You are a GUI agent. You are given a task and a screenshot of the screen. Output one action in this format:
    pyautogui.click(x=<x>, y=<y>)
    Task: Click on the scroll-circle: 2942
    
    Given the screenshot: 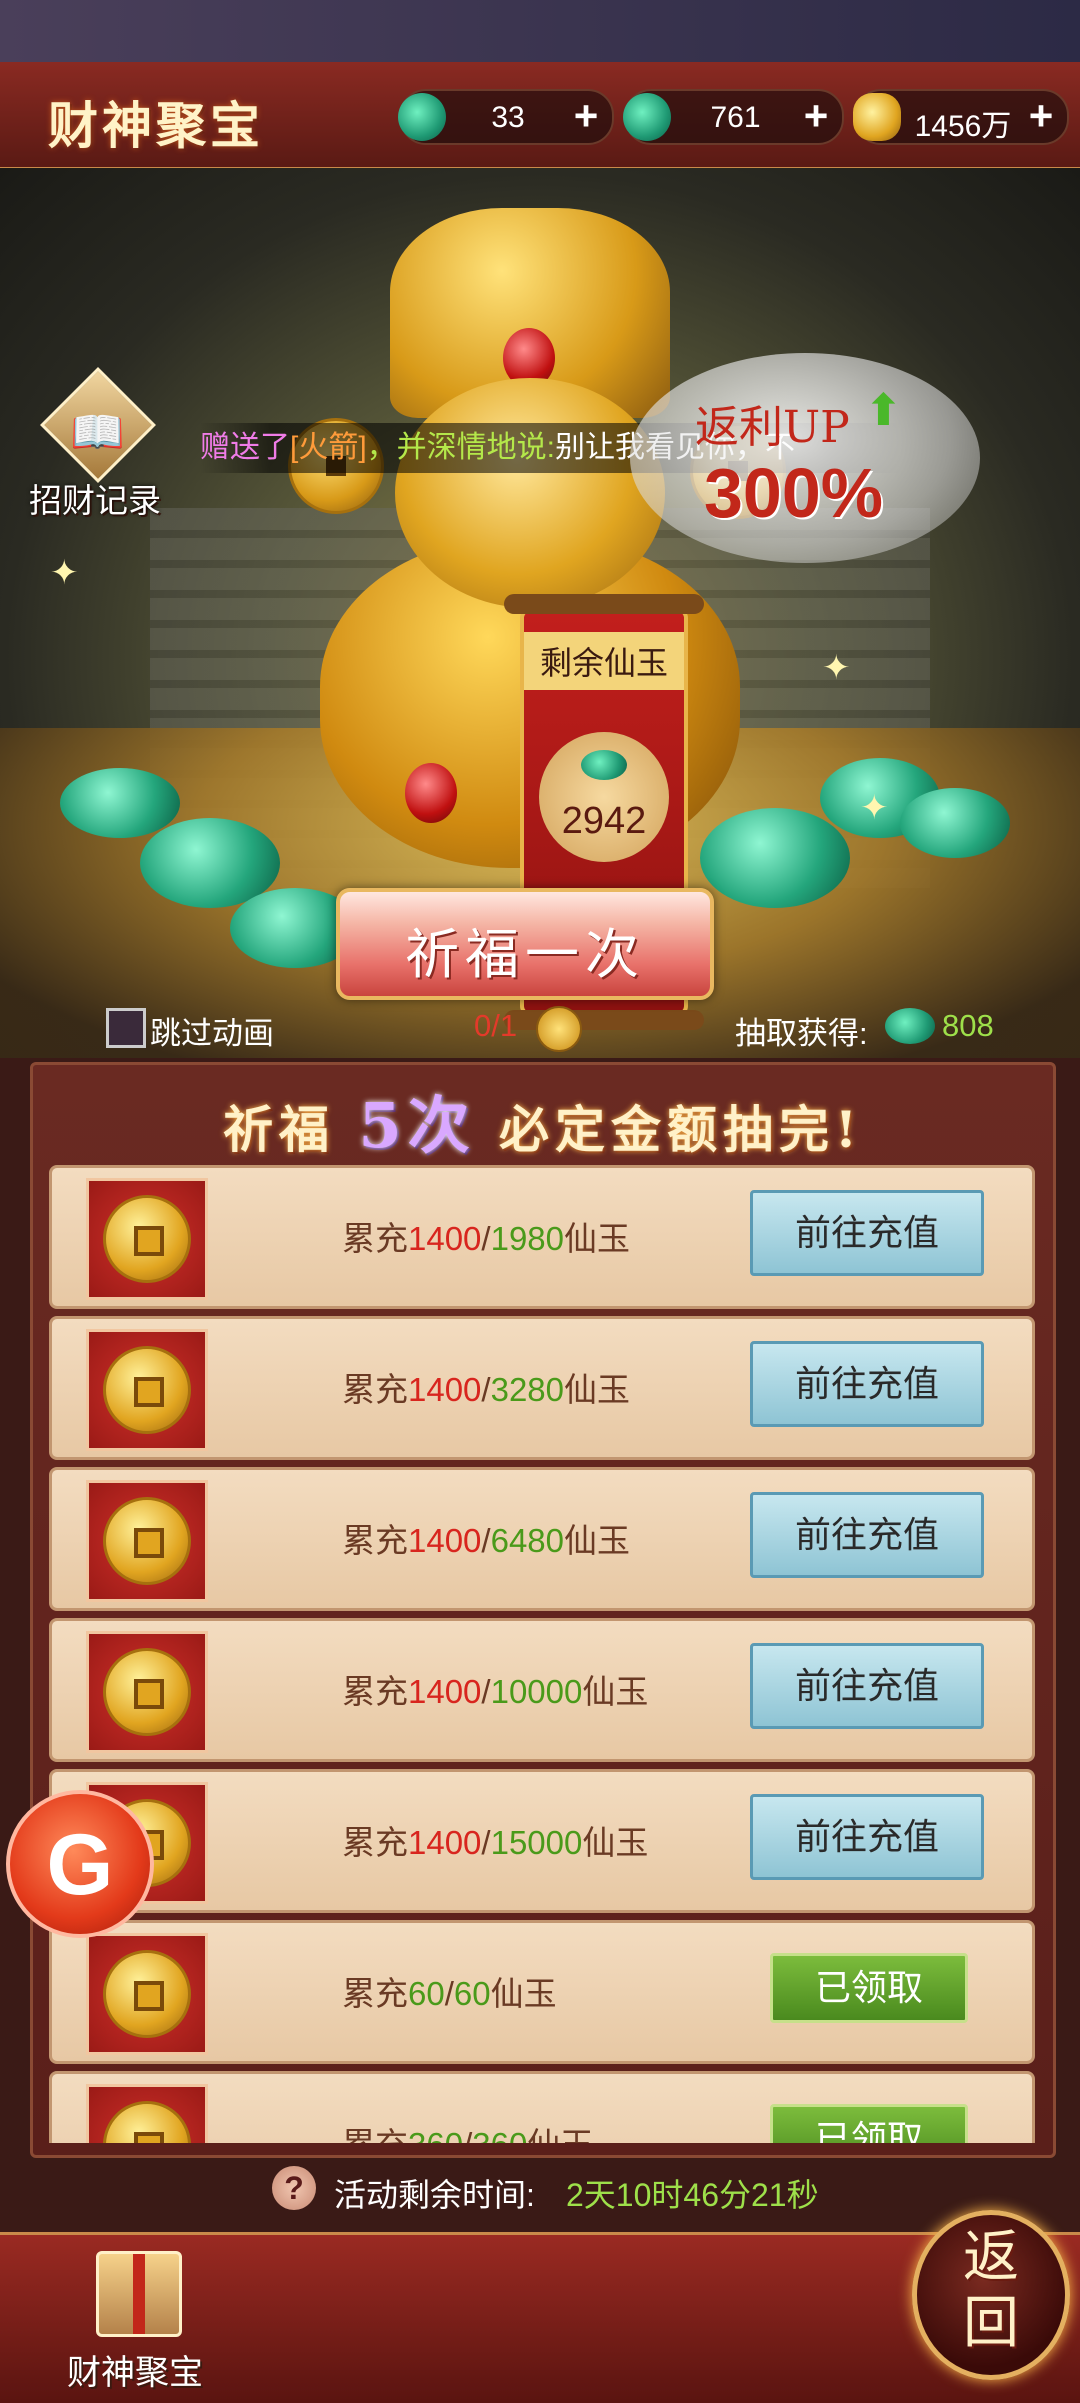 What is the action you would take?
    pyautogui.click(x=604, y=797)
    